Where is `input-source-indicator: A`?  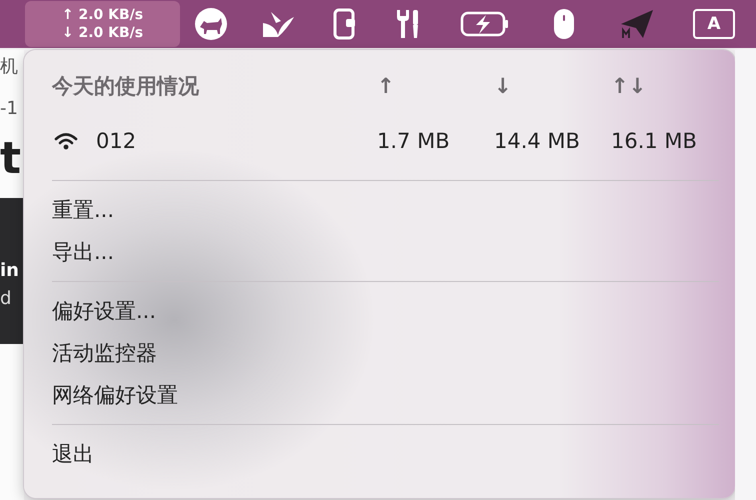 input-source-indicator: A is located at coordinates (714, 24).